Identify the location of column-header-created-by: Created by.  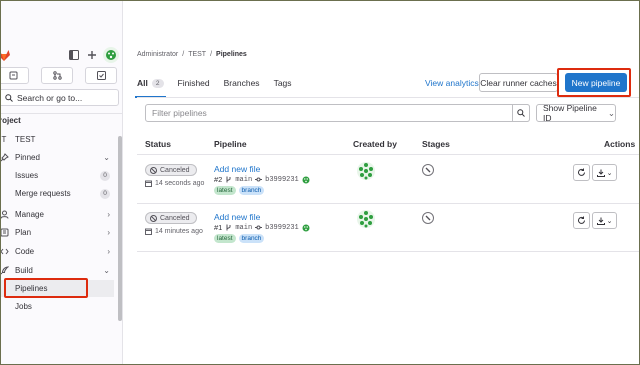
(375, 144).